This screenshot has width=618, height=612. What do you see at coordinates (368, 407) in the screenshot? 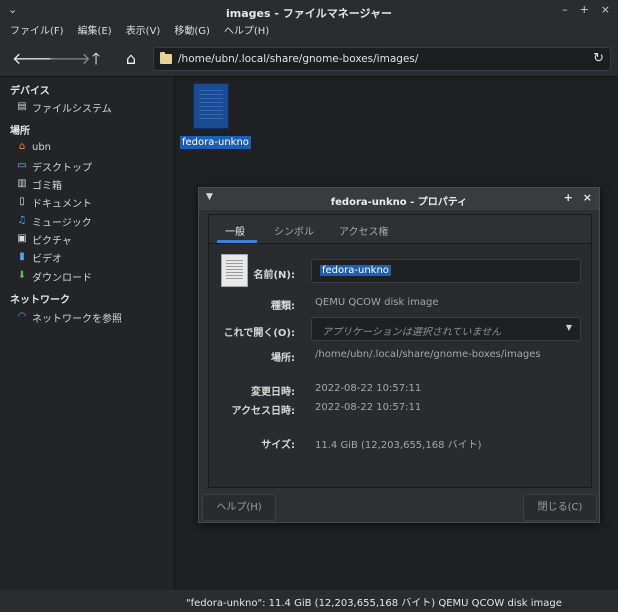
I see `accessed-value: 2022-08-22 10:57:11` at bounding box center [368, 407].